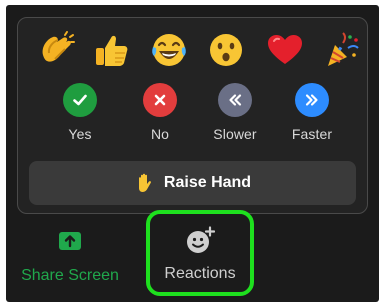 This screenshot has width=385, height=308. What do you see at coordinates (235, 118) in the screenshot?
I see `slower-feedback-button: Slower` at bounding box center [235, 118].